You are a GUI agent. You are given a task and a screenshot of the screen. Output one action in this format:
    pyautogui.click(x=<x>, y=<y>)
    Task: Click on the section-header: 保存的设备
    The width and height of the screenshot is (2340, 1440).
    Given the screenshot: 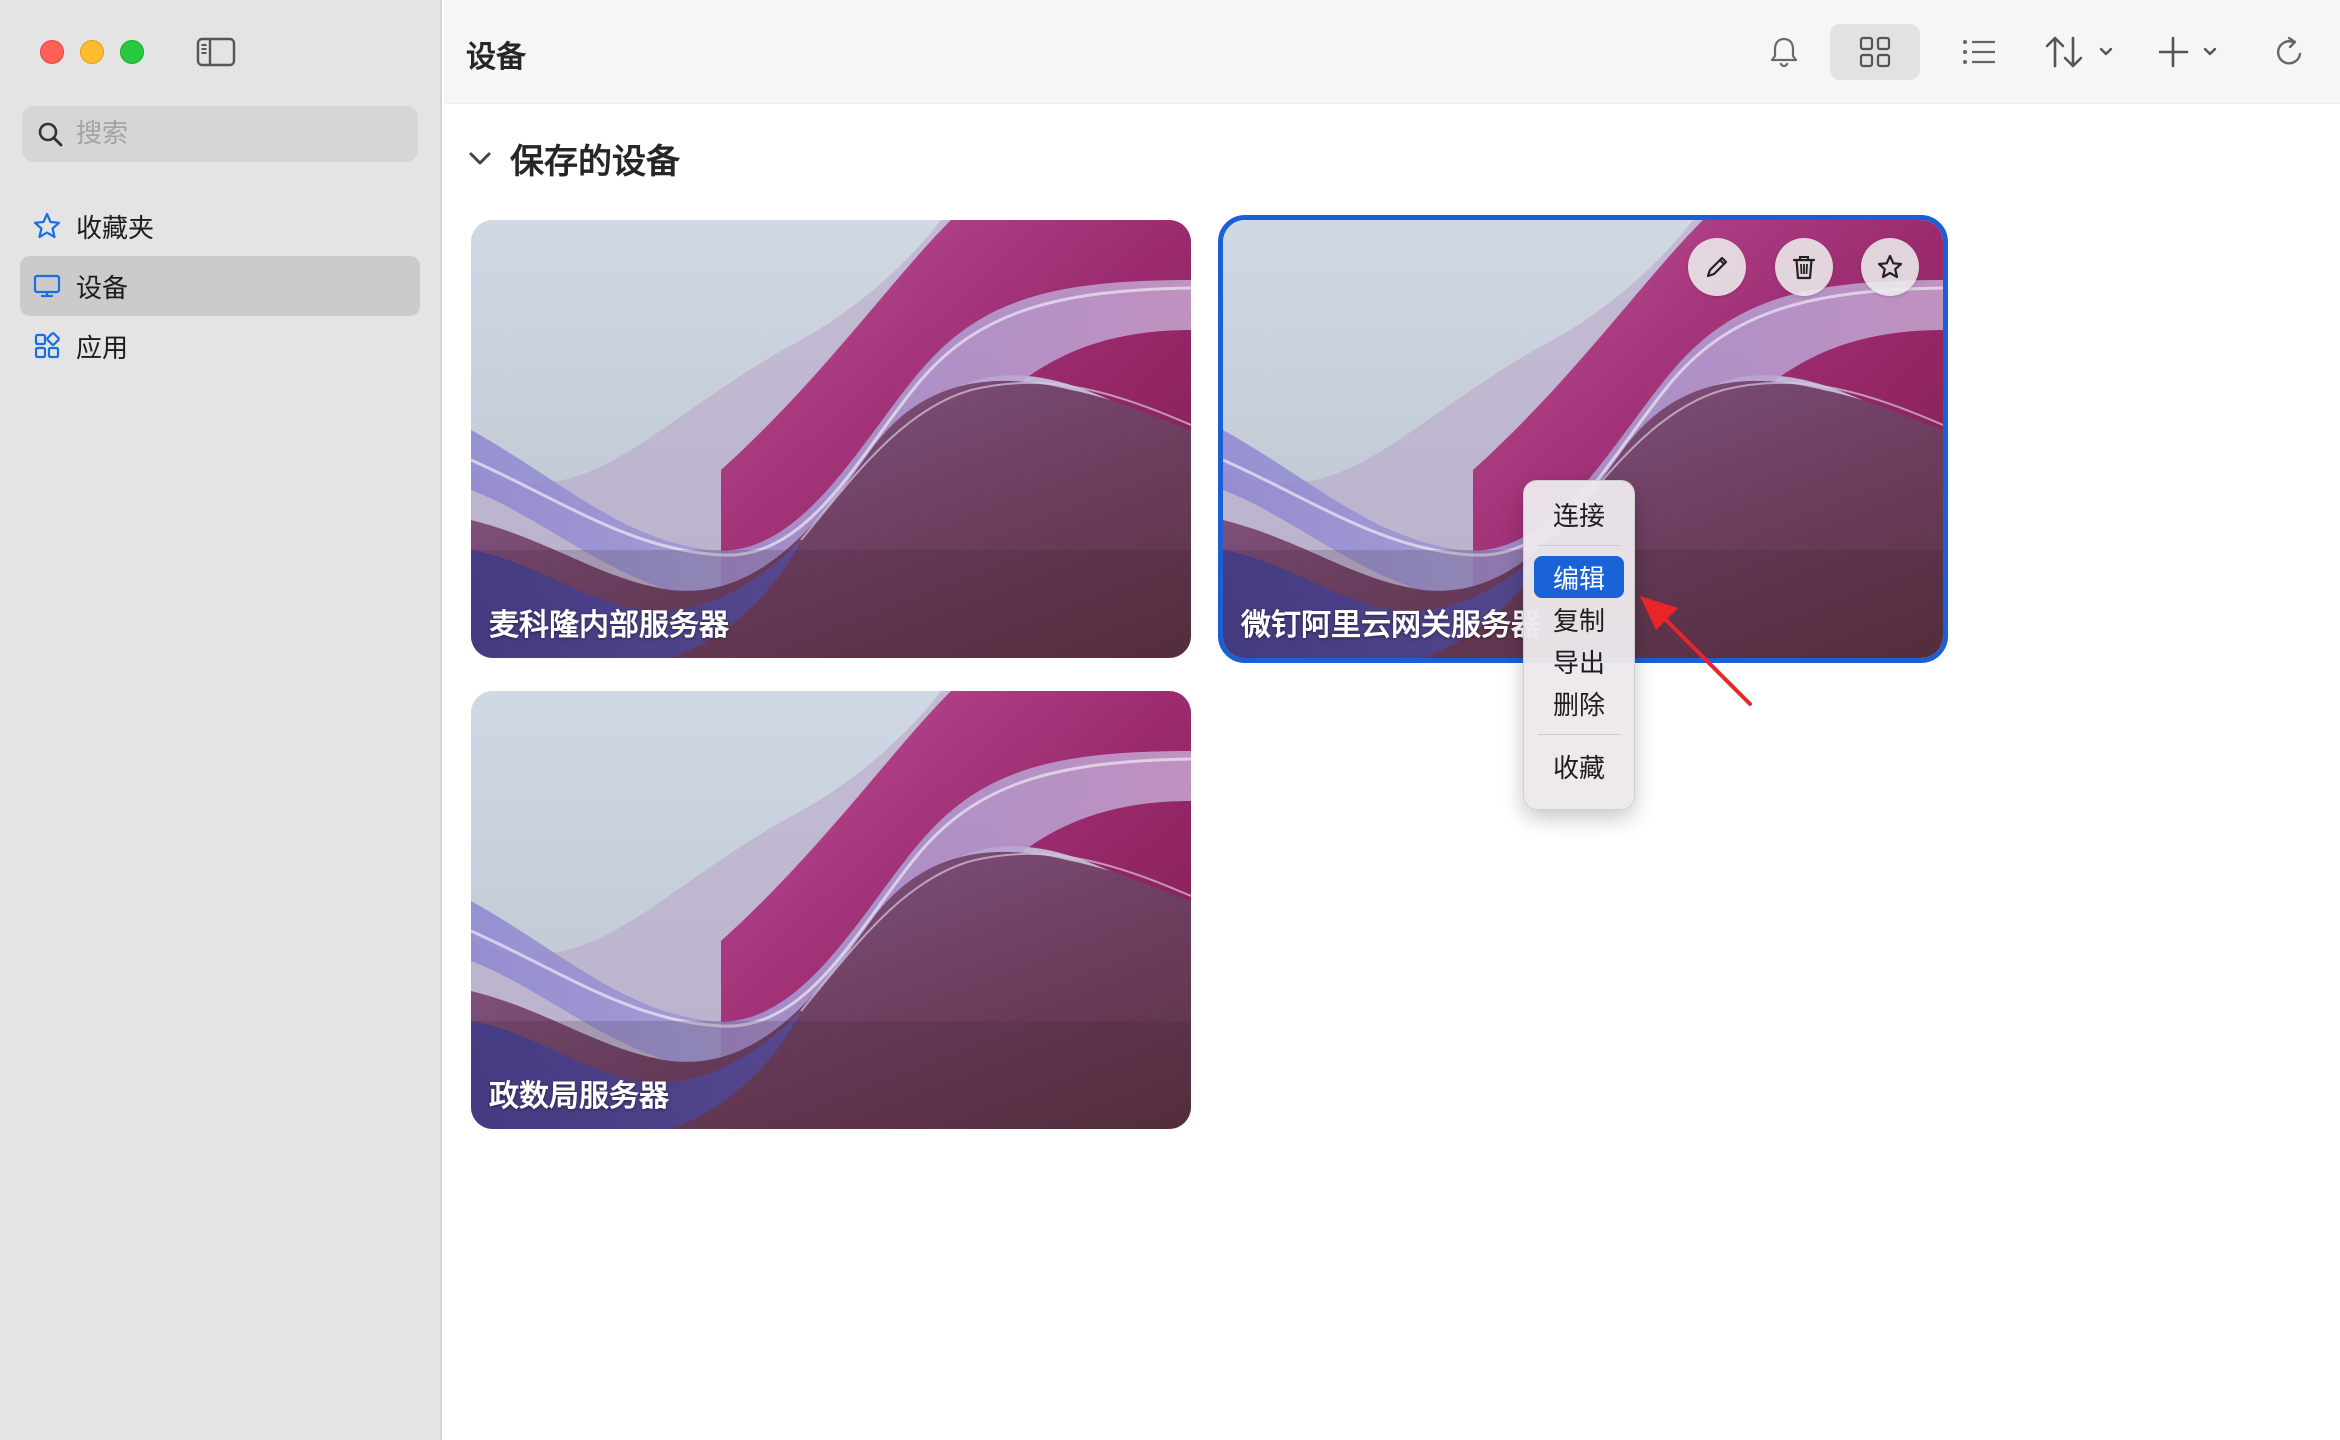 What is the action you would take?
    pyautogui.click(x=573, y=158)
    